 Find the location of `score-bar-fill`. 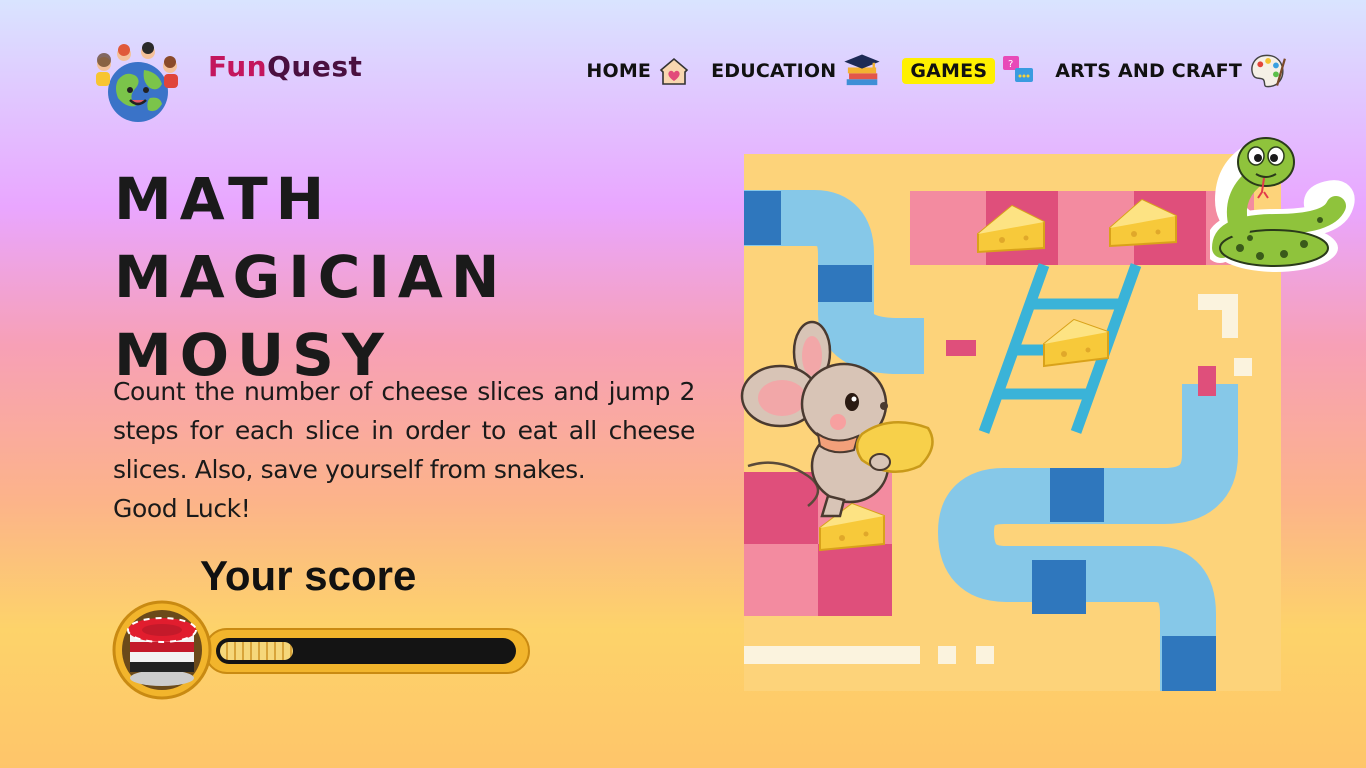

score-bar-fill is located at coordinates (256, 651).